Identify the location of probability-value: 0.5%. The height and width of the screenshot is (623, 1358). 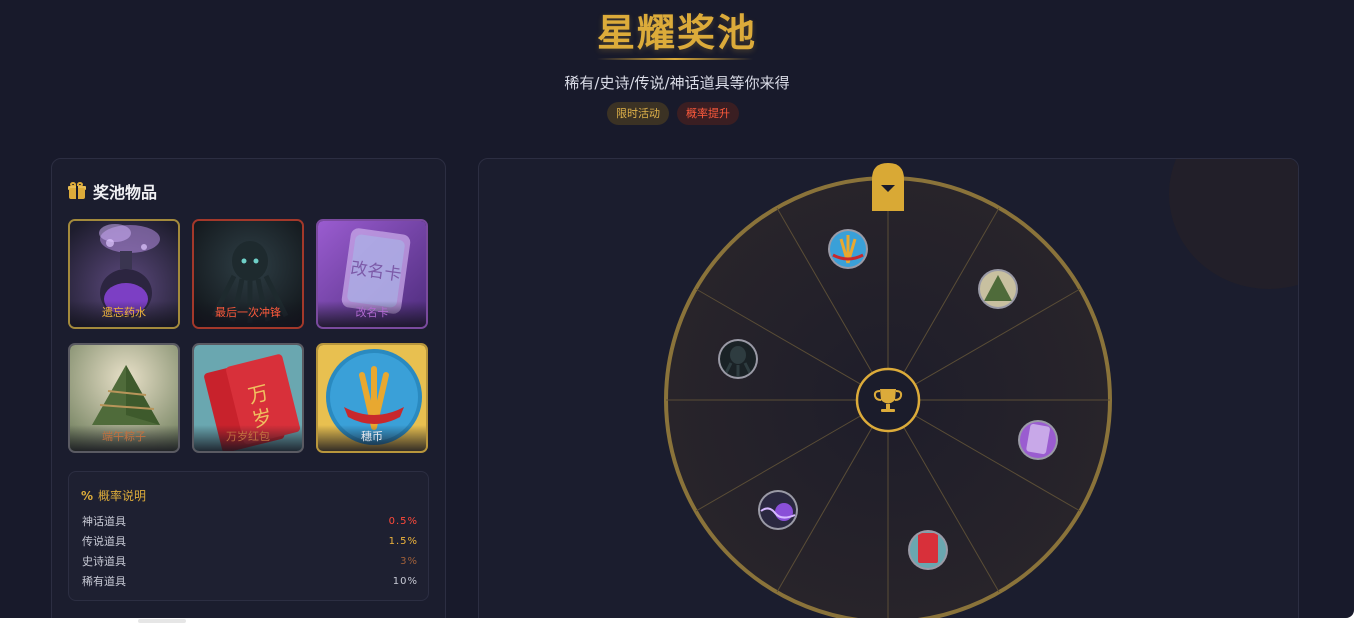
(403, 521).